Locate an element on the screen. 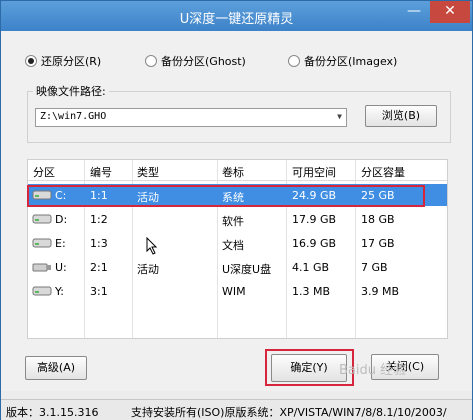 This screenshot has width=473, height=420. cell-label: 软件 is located at coordinates (233, 221).